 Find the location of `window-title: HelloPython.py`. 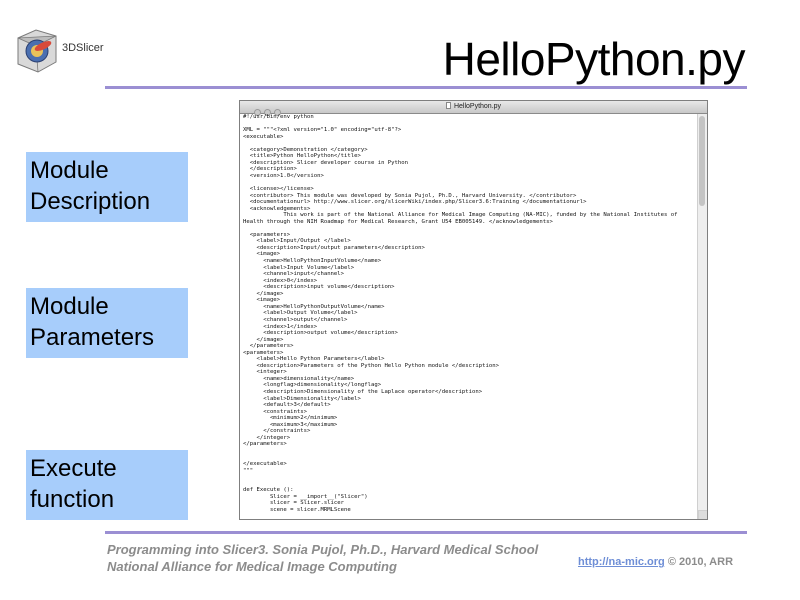

window-title: HelloPython.py is located at coordinates (473, 107).